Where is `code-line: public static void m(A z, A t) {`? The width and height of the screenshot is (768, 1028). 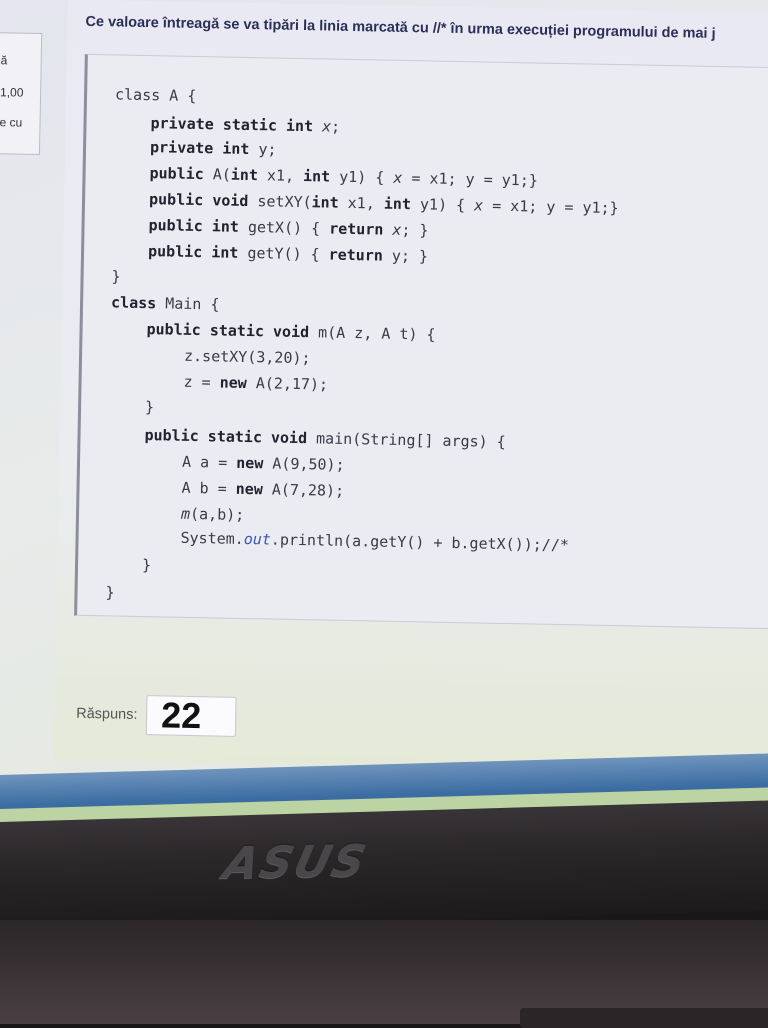 code-line: public static void m(A z, A t) { is located at coordinates (290, 332).